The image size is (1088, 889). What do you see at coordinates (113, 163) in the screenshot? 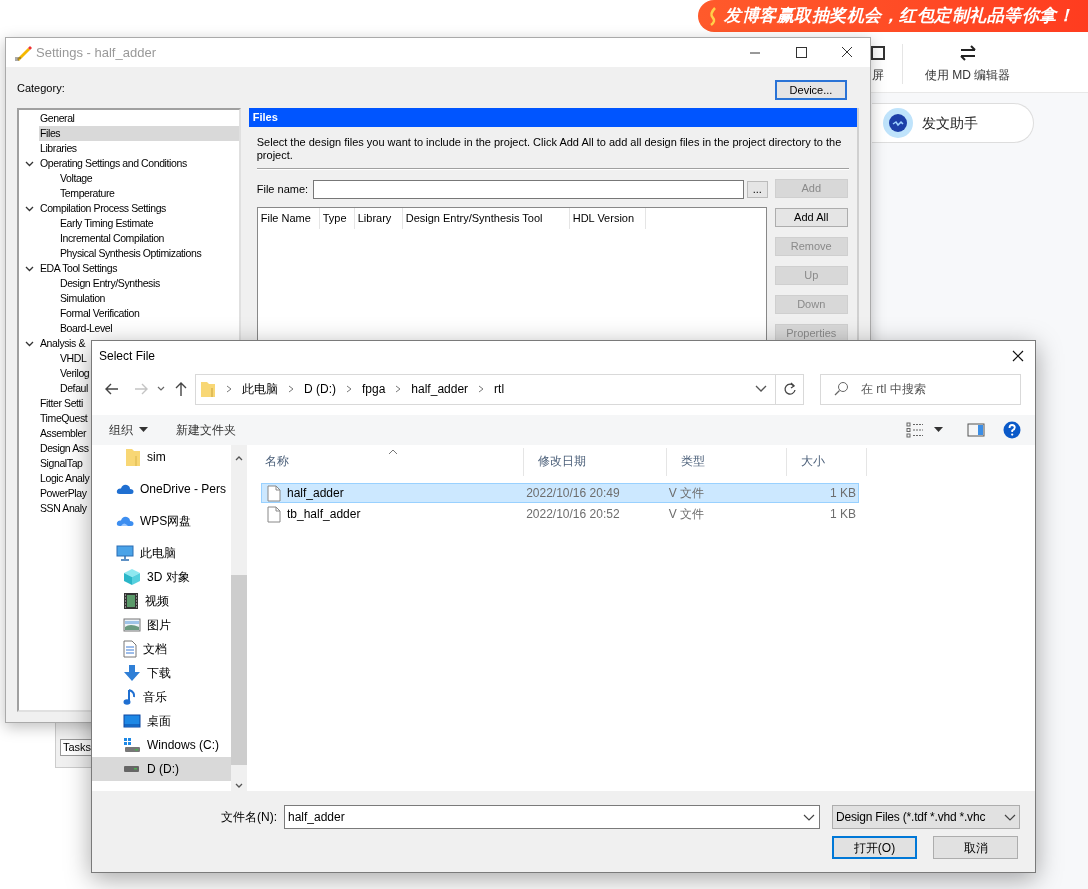
I see `tree-item: Operating Settings and Conditions` at bounding box center [113, 163].